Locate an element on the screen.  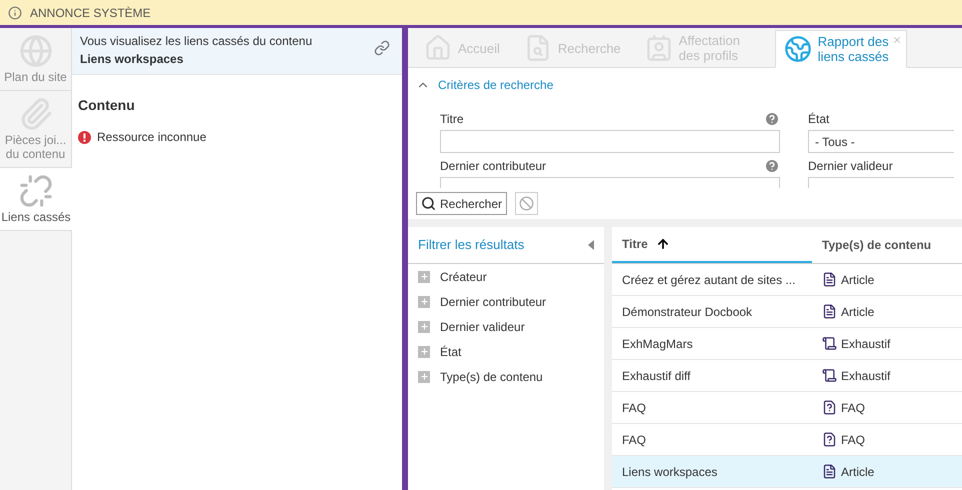
broken-link-icon is located at coordinates (36, 191).